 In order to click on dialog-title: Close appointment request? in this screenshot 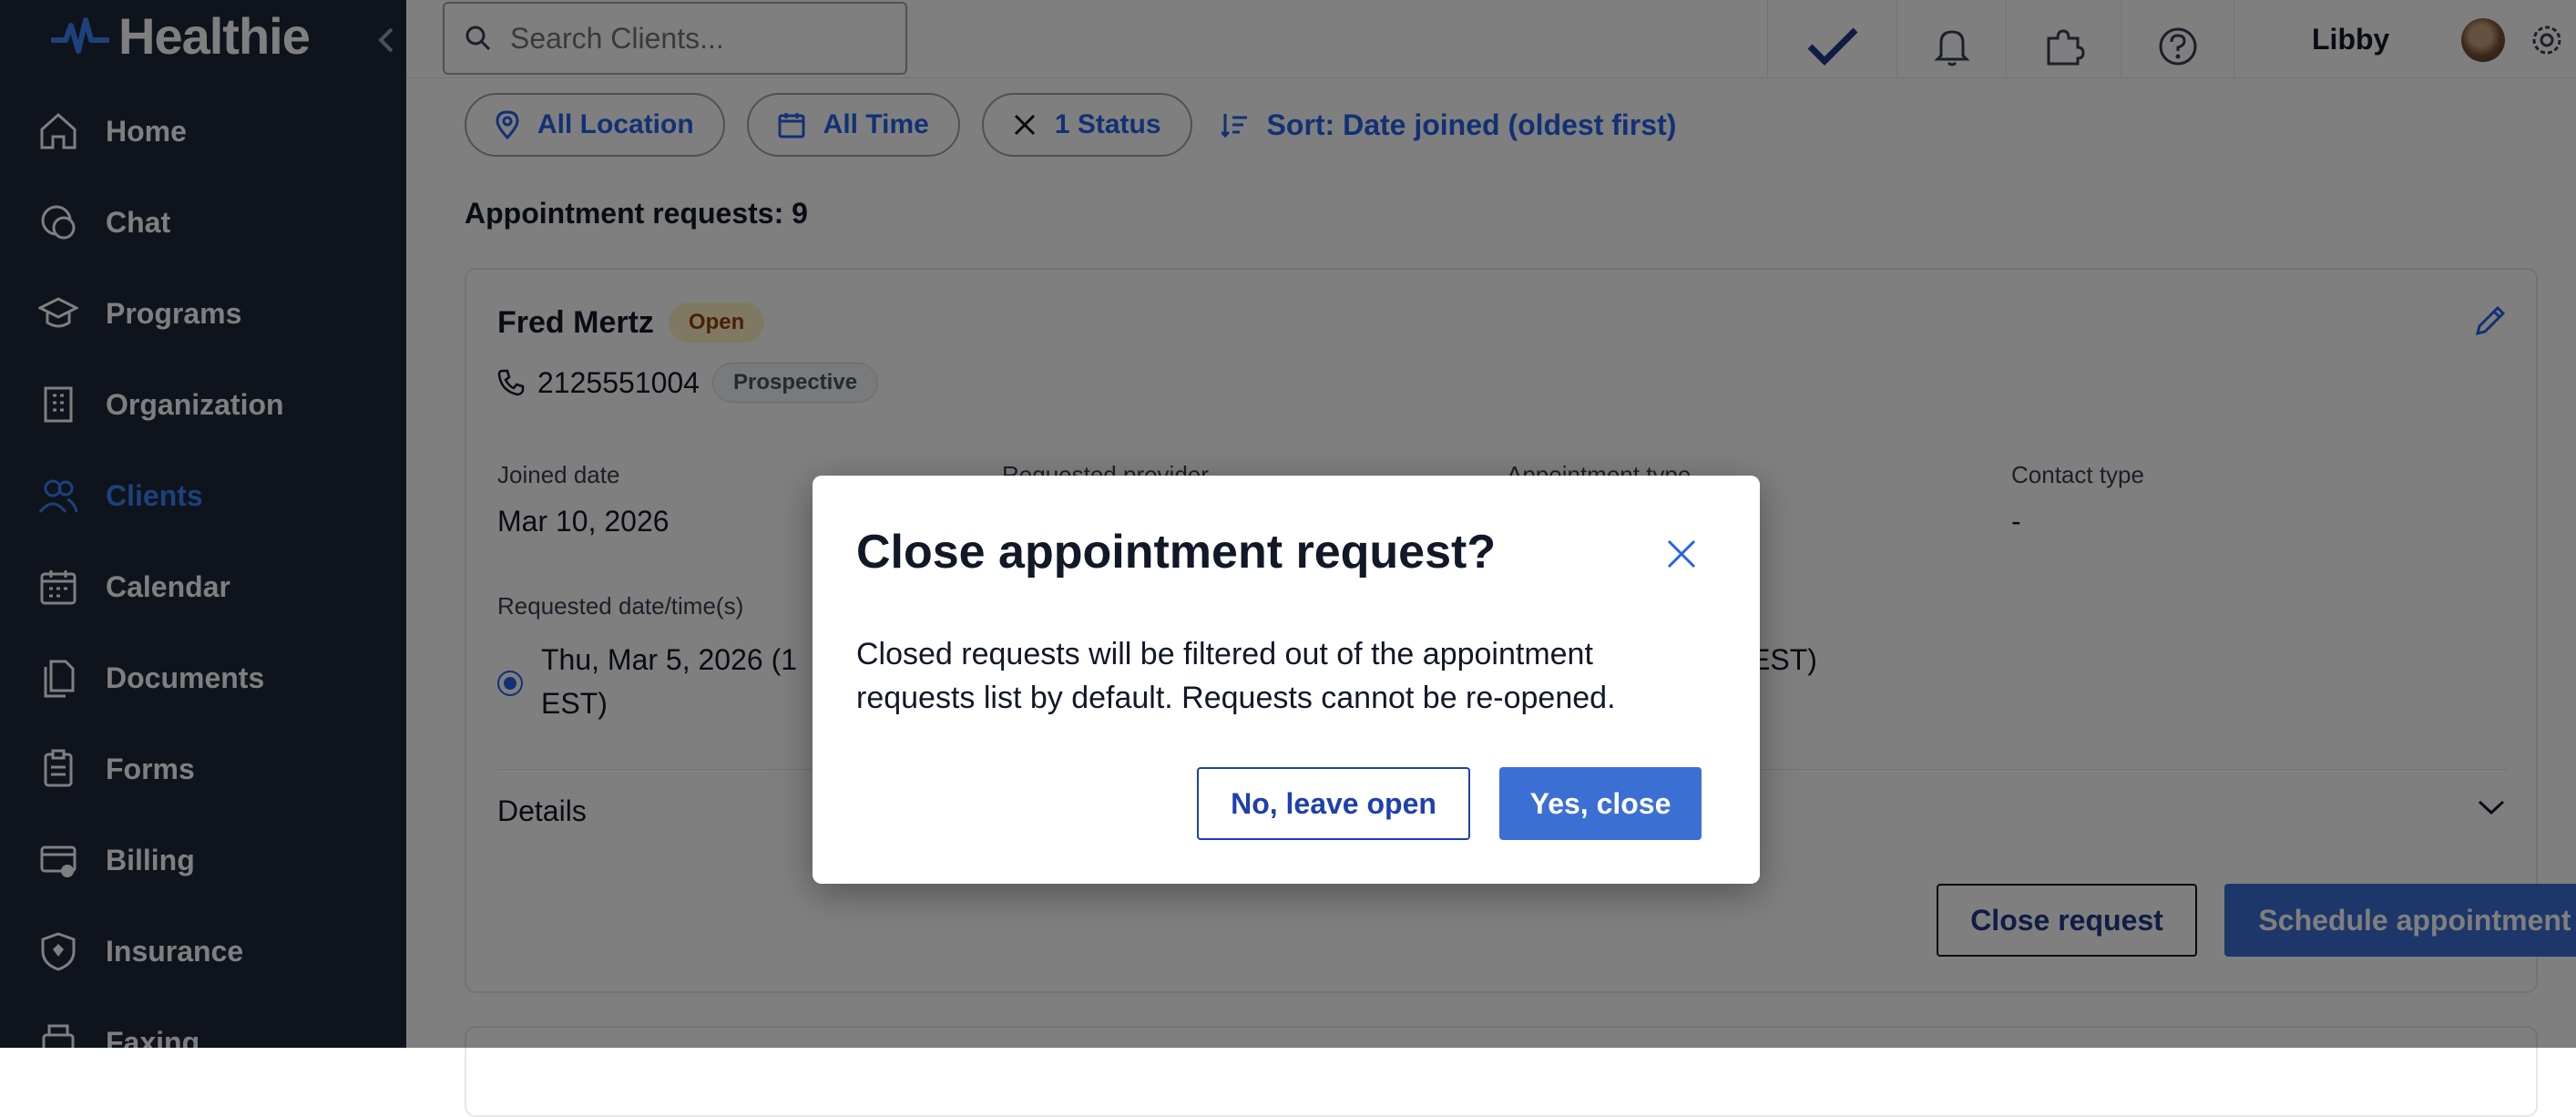, I will do `click(1176, 552)`.